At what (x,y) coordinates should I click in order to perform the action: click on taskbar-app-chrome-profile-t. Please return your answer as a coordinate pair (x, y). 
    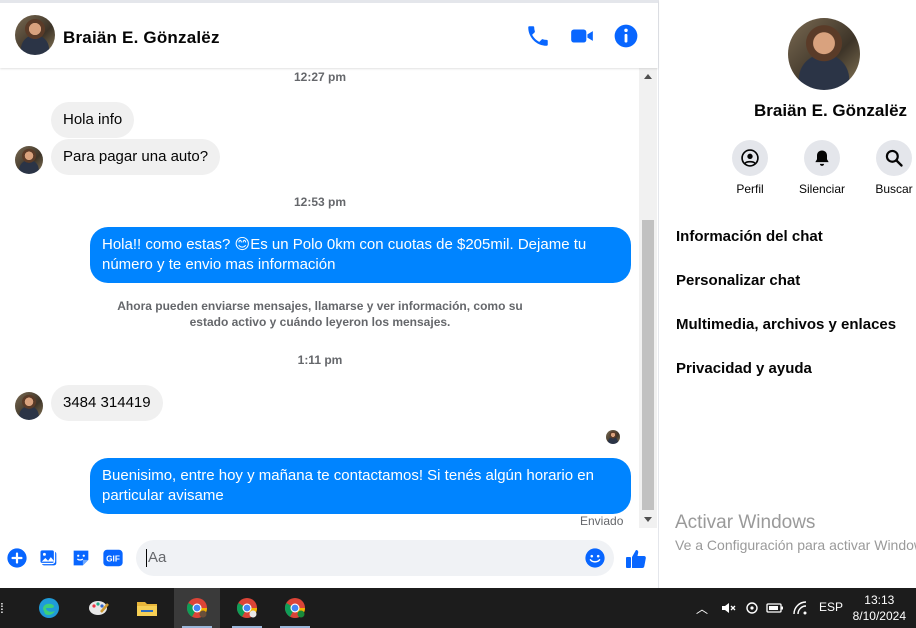
    Looking at the image, I should click on (295, 608).